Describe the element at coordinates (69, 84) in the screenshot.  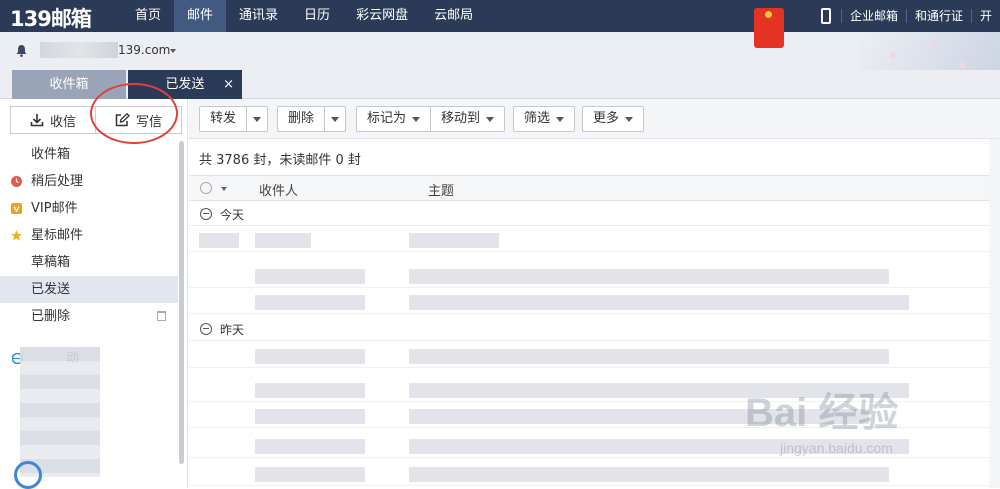
I see `tab-inbox-label: 收件箱` at that location.